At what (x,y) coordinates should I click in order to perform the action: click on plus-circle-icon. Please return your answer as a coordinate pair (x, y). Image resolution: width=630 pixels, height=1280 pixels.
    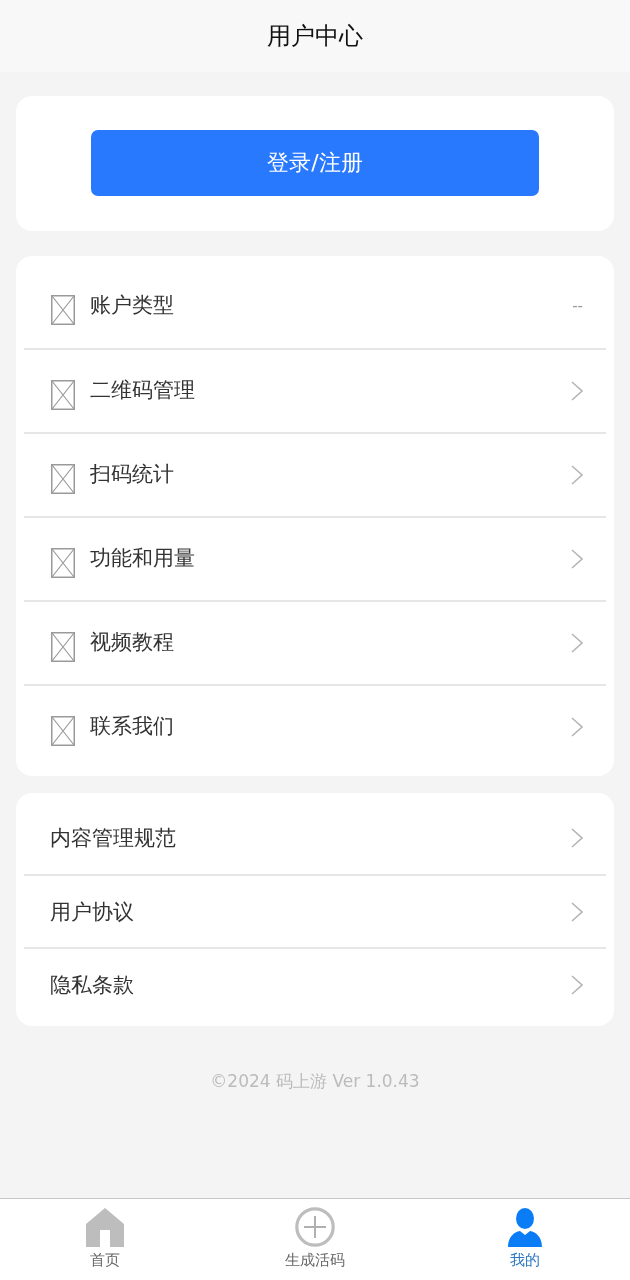
    Looking at the image, I should click on (315, 1227).